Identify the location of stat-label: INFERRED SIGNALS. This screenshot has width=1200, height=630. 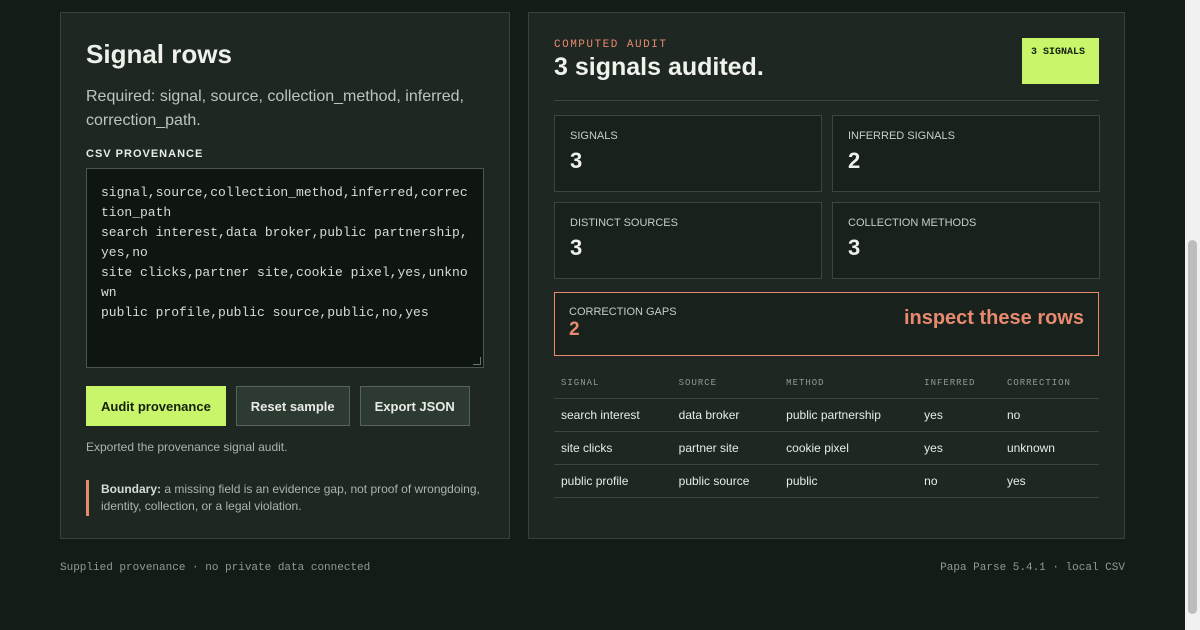
(901, 136).